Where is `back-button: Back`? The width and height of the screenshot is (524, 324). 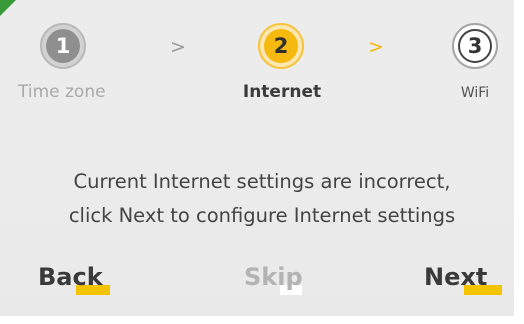 back-button: Back is located at coordinates (74, 278).